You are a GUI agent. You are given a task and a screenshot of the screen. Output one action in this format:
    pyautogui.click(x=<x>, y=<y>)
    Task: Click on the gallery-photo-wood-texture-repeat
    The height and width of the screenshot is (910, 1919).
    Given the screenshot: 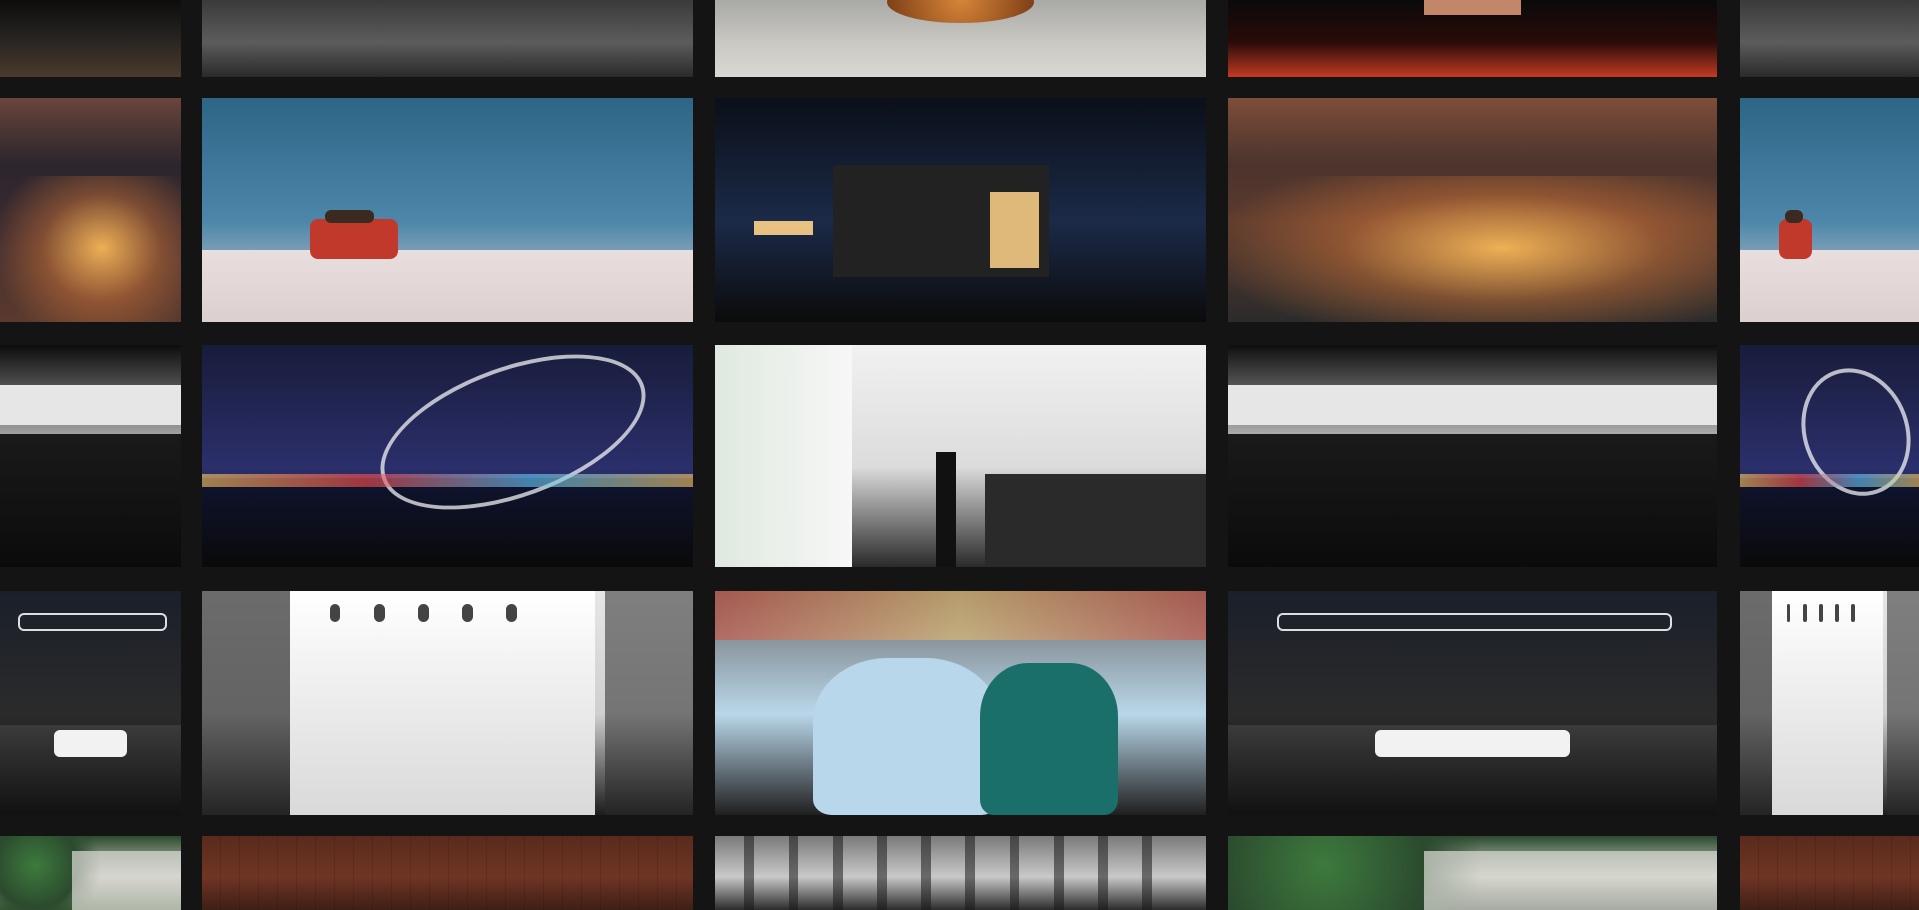 What is the action you would take?
    pyautogui.click(x=1829, y=873)
    